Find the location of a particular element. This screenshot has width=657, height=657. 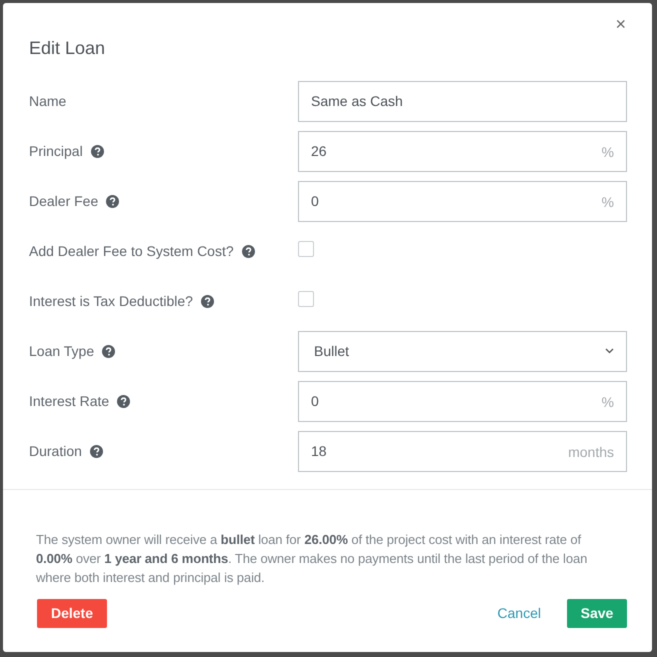

unit-label: months is located at coordinates (591, 452).